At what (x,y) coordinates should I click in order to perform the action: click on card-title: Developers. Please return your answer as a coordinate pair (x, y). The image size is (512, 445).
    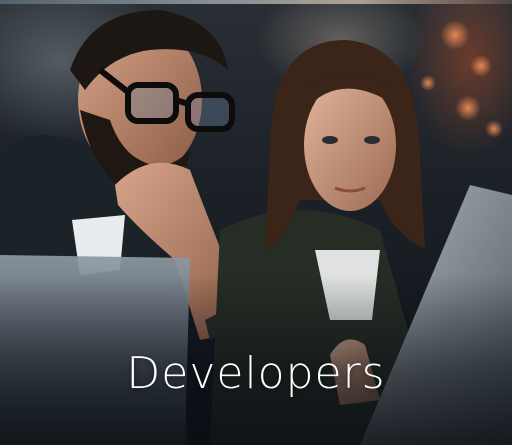
    Looking at the image, I should click on (256, 373).